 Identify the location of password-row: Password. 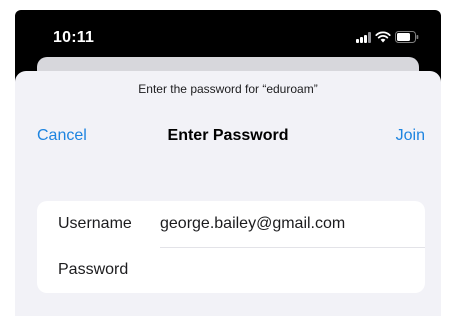
(231, 270).